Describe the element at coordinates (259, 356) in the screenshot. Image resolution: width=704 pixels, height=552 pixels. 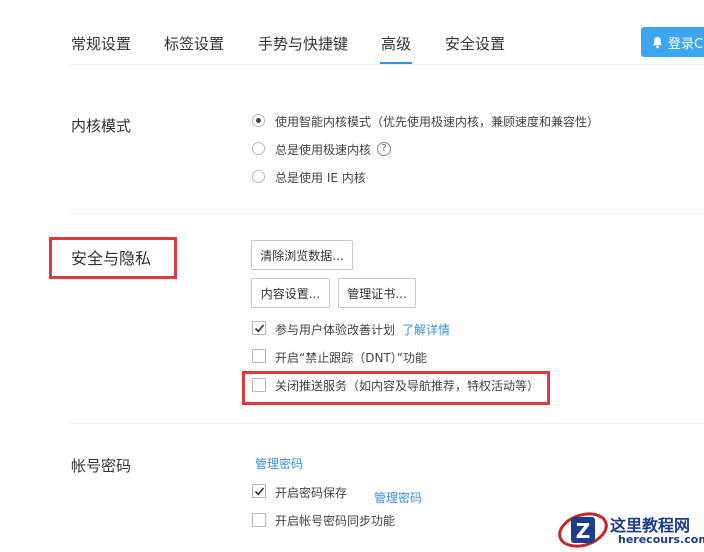
I see `checkbox-dnt` at that location.